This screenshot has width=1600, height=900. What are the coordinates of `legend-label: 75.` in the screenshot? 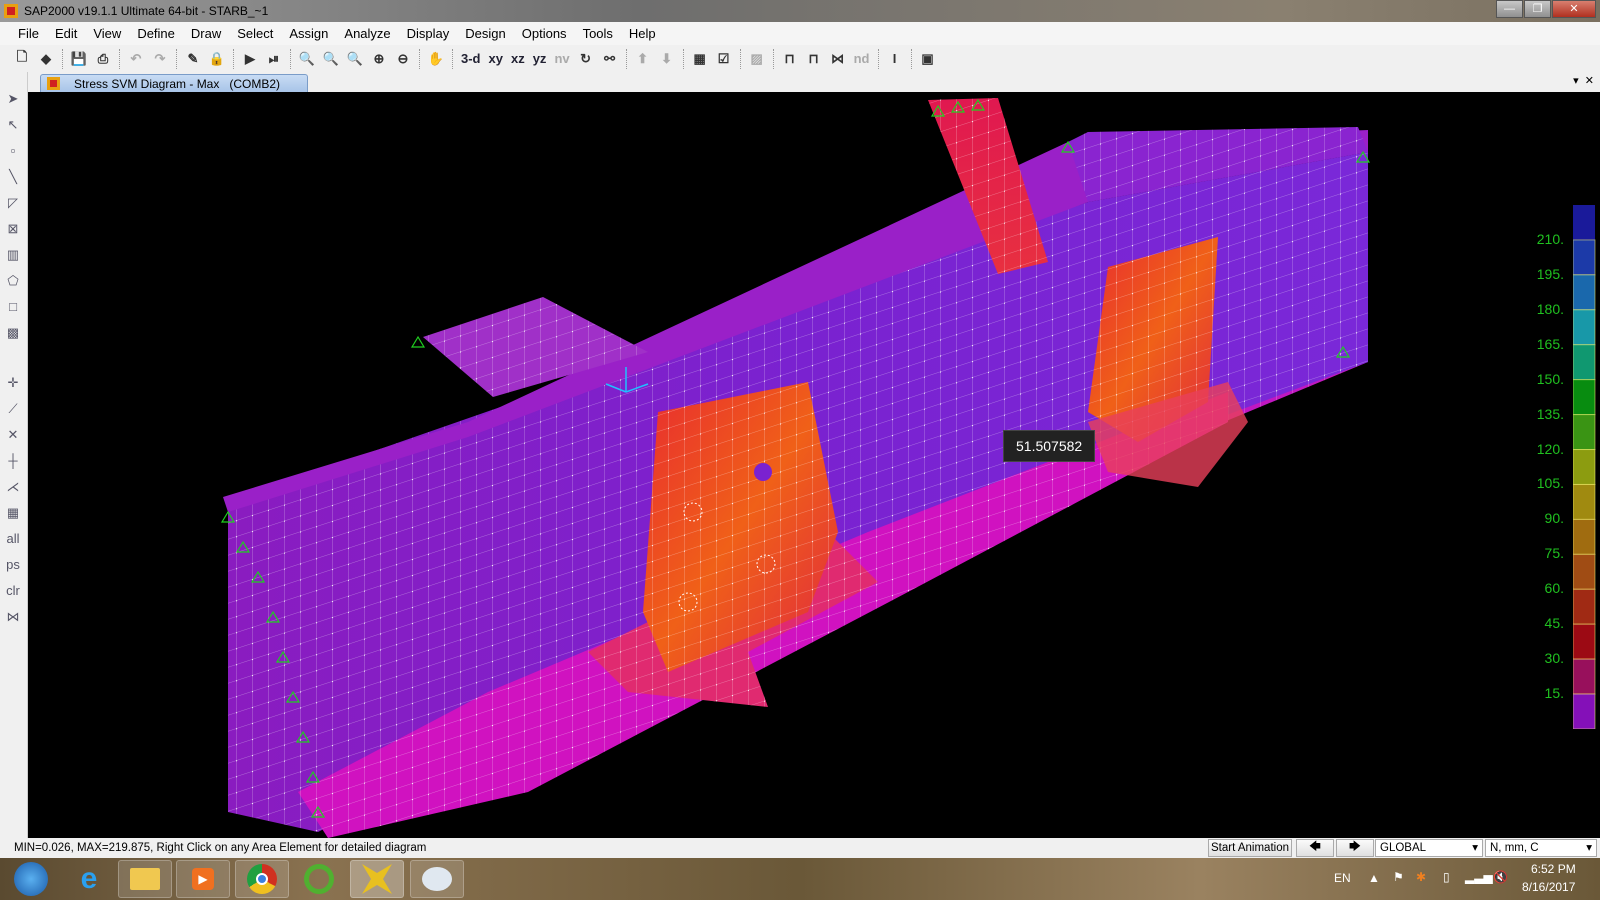 It's located at (1554, 553).